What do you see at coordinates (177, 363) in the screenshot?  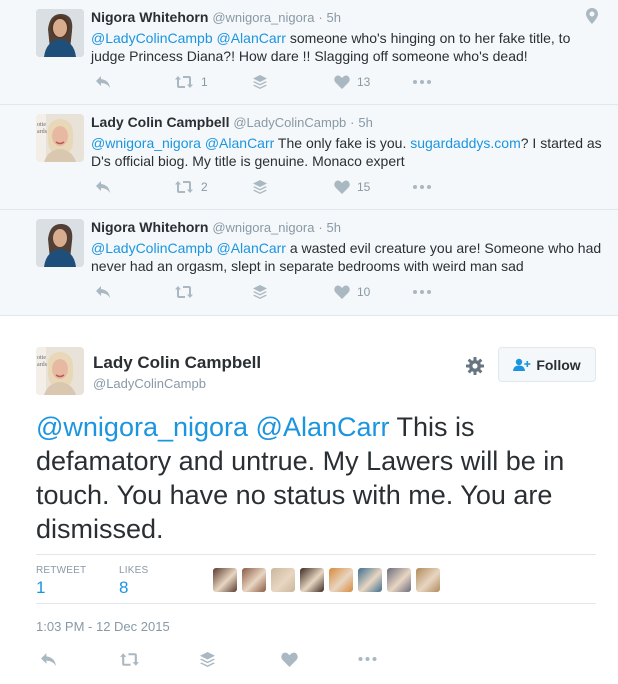 I see `main-display-name: Lady Colin Campbell` at bounding box center [177, 363].